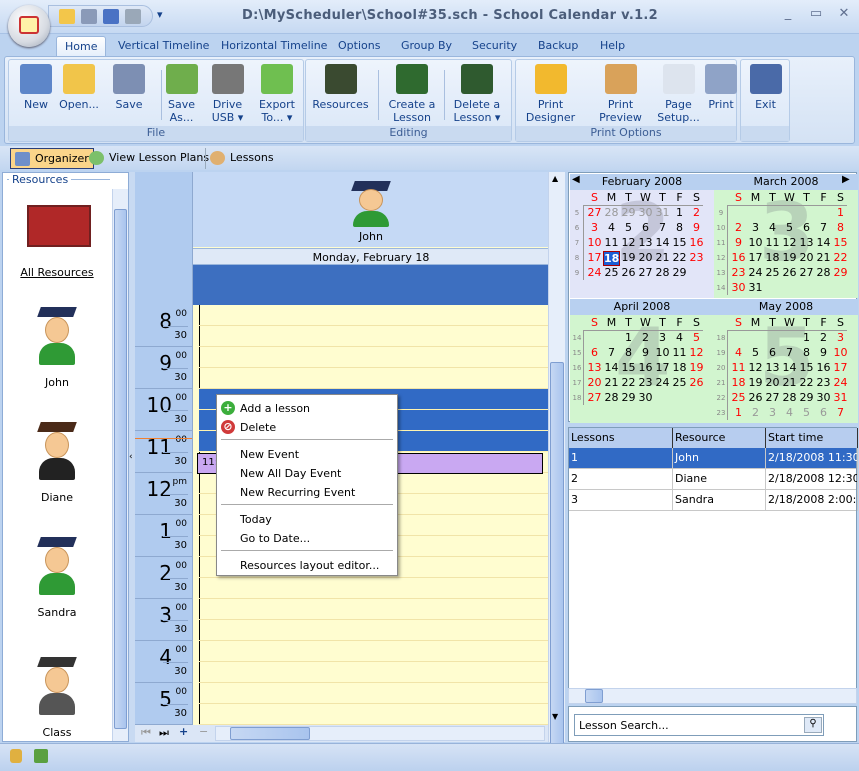  What do you see at coordinates (129, 87) in the screenshot?
I see `save-button: Save` at bounding box center [129, 87].